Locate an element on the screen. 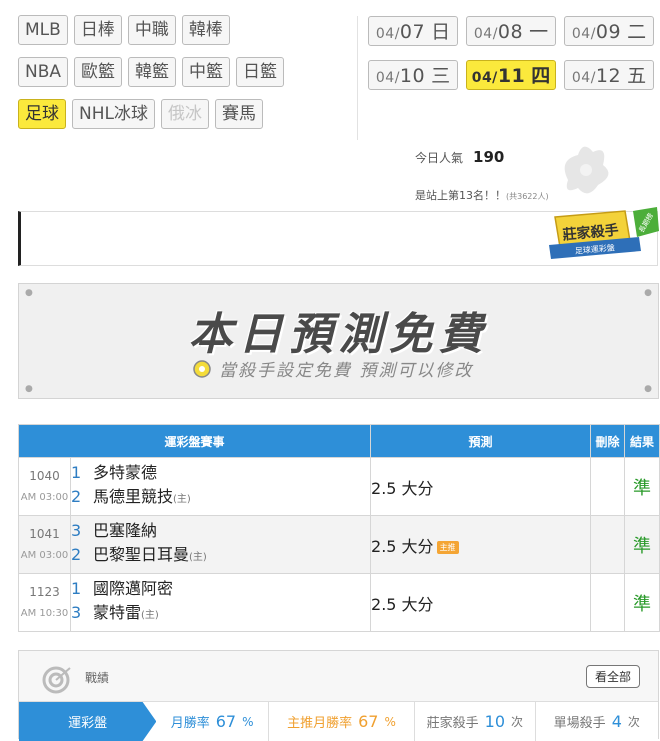 Image resolution: width=660 pixels, height=741 pixels. sport-tab-nhl: NHL冰球 is located at coordinates (113, 114).